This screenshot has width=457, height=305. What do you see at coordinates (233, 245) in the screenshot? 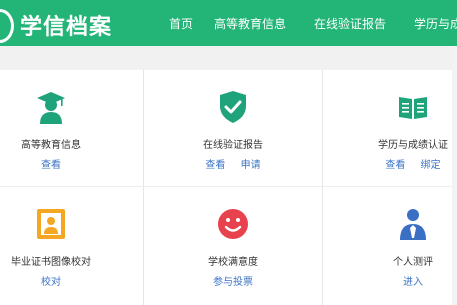
I see `card-school-satisfaction: 学校满意度 参与投票` at bounding box center [233, 245].